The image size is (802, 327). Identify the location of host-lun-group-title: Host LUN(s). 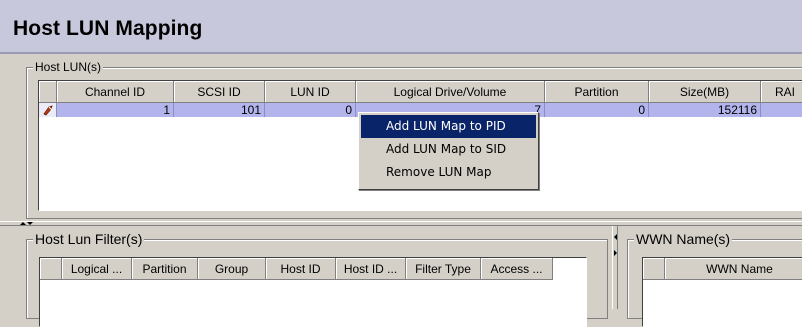
(68, 67).